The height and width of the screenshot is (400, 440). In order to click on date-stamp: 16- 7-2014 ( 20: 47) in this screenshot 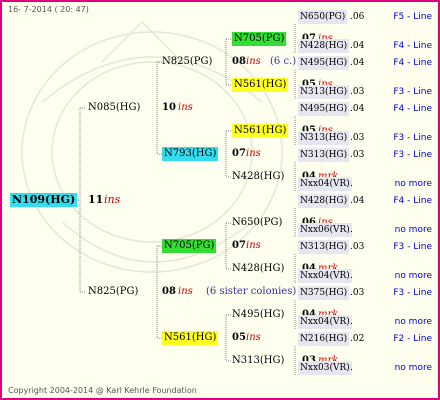, I will do `click(48, 9)`.